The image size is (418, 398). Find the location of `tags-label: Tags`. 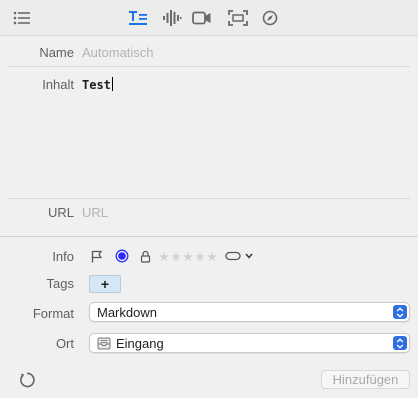

tags-label: Tags is located at coordinates (60, 283).